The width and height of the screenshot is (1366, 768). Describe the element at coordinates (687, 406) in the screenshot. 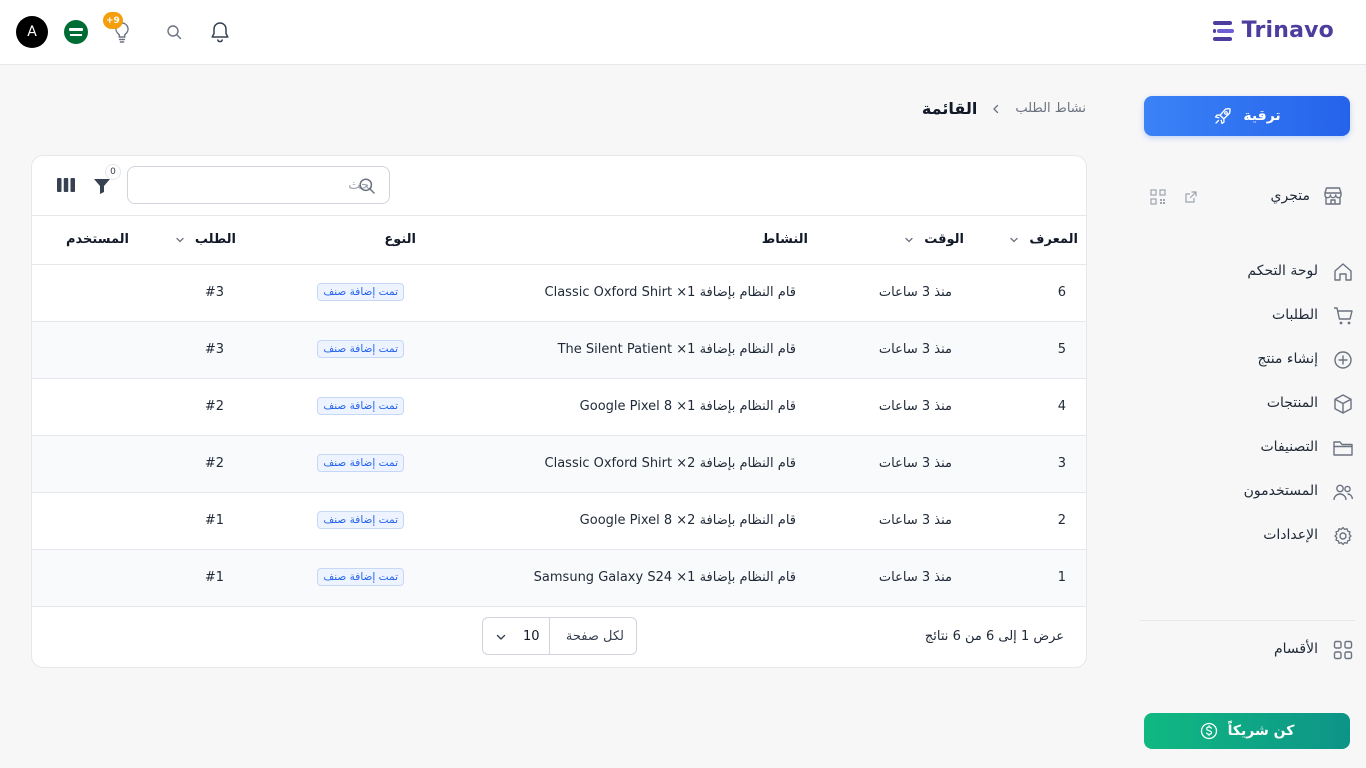

I see `cell-activity: قام النظام بإضافة 1× Google Pixel 8` at that location.